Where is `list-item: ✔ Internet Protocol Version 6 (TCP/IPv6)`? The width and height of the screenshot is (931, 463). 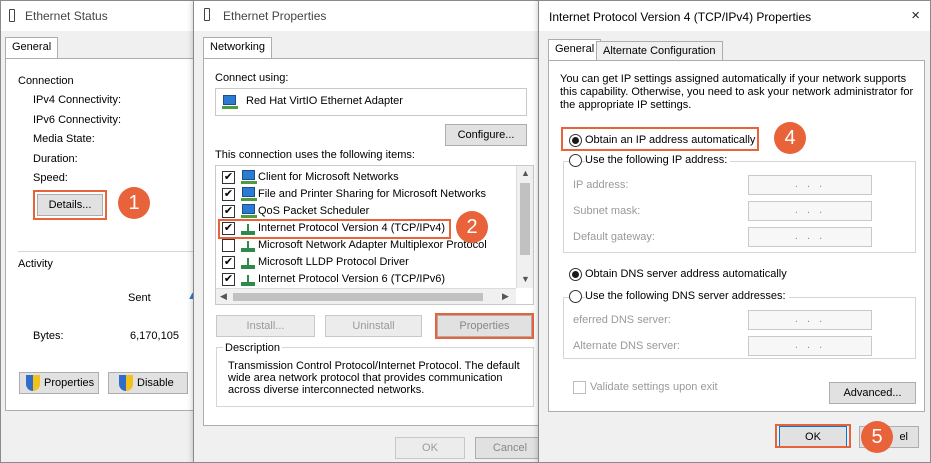
list-item: ✔ Internet Protocol Version 6 (TCP/IPv6) is located at coordinates (367, 280).